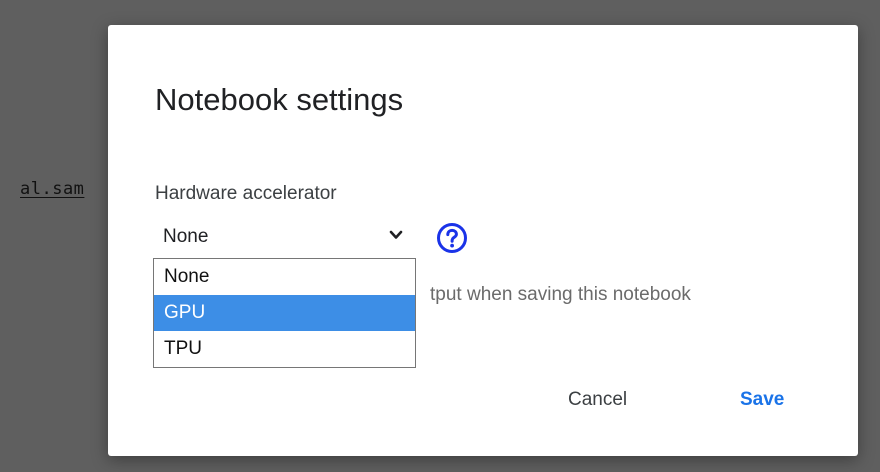 Image resolution: width=880 pixels, height=472 pixels. What do you see at coordinates (284, 237) in the screenshot?
I see `hardware-accelerator-select: None` at bounding box center [284, 237].